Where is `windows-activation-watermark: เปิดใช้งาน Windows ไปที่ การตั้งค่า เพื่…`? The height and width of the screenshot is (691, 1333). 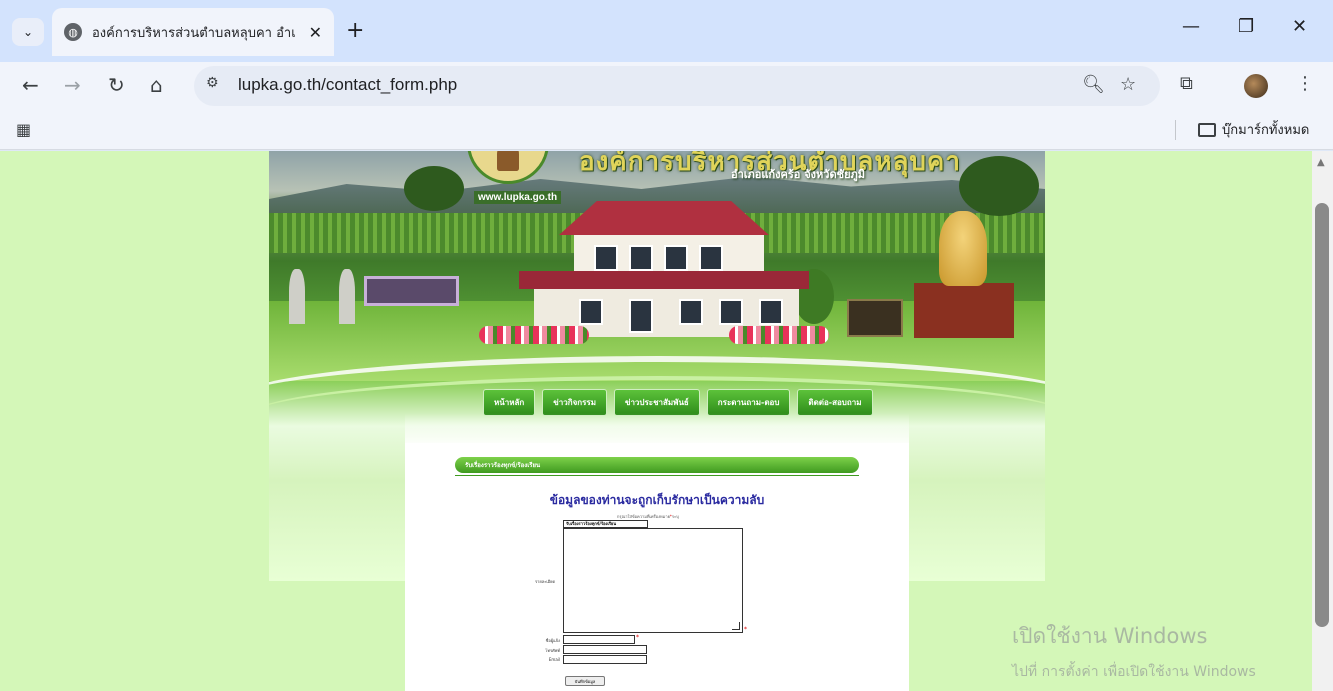
windows-activation-watermark: เปิดใช้งาน Windows ไปที่ การตั้งค่า เพื่… is located at coordinates (1134, 651).